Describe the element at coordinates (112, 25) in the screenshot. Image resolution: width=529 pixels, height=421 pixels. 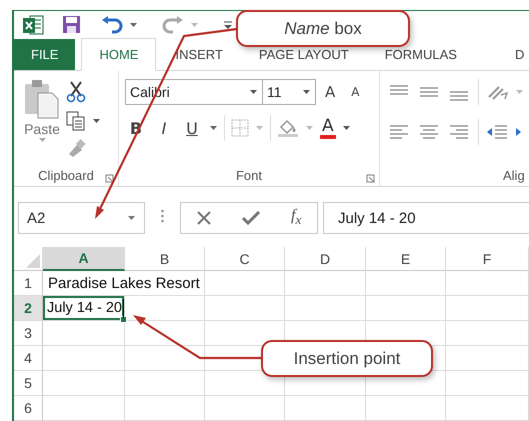
I see `undo-icon` at that location.